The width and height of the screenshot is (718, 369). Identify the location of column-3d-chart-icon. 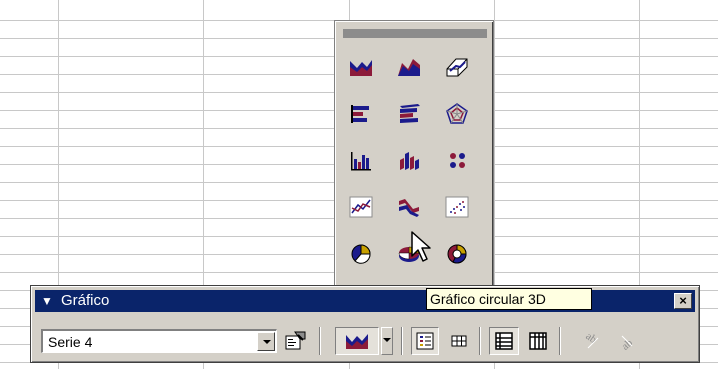
(409, 161).